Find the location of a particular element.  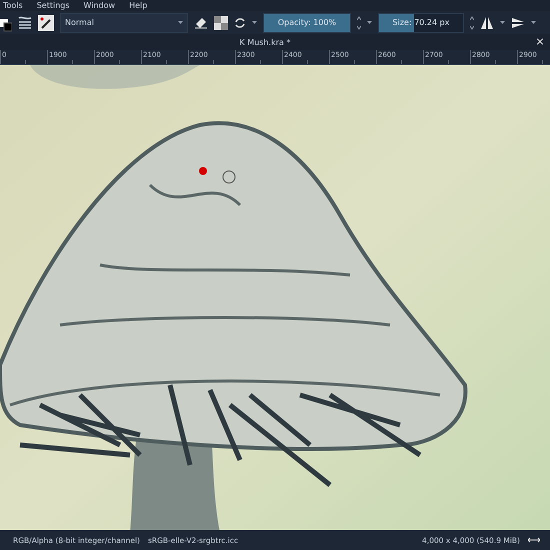

color-marker-dot is located at coordinates (203, 171).